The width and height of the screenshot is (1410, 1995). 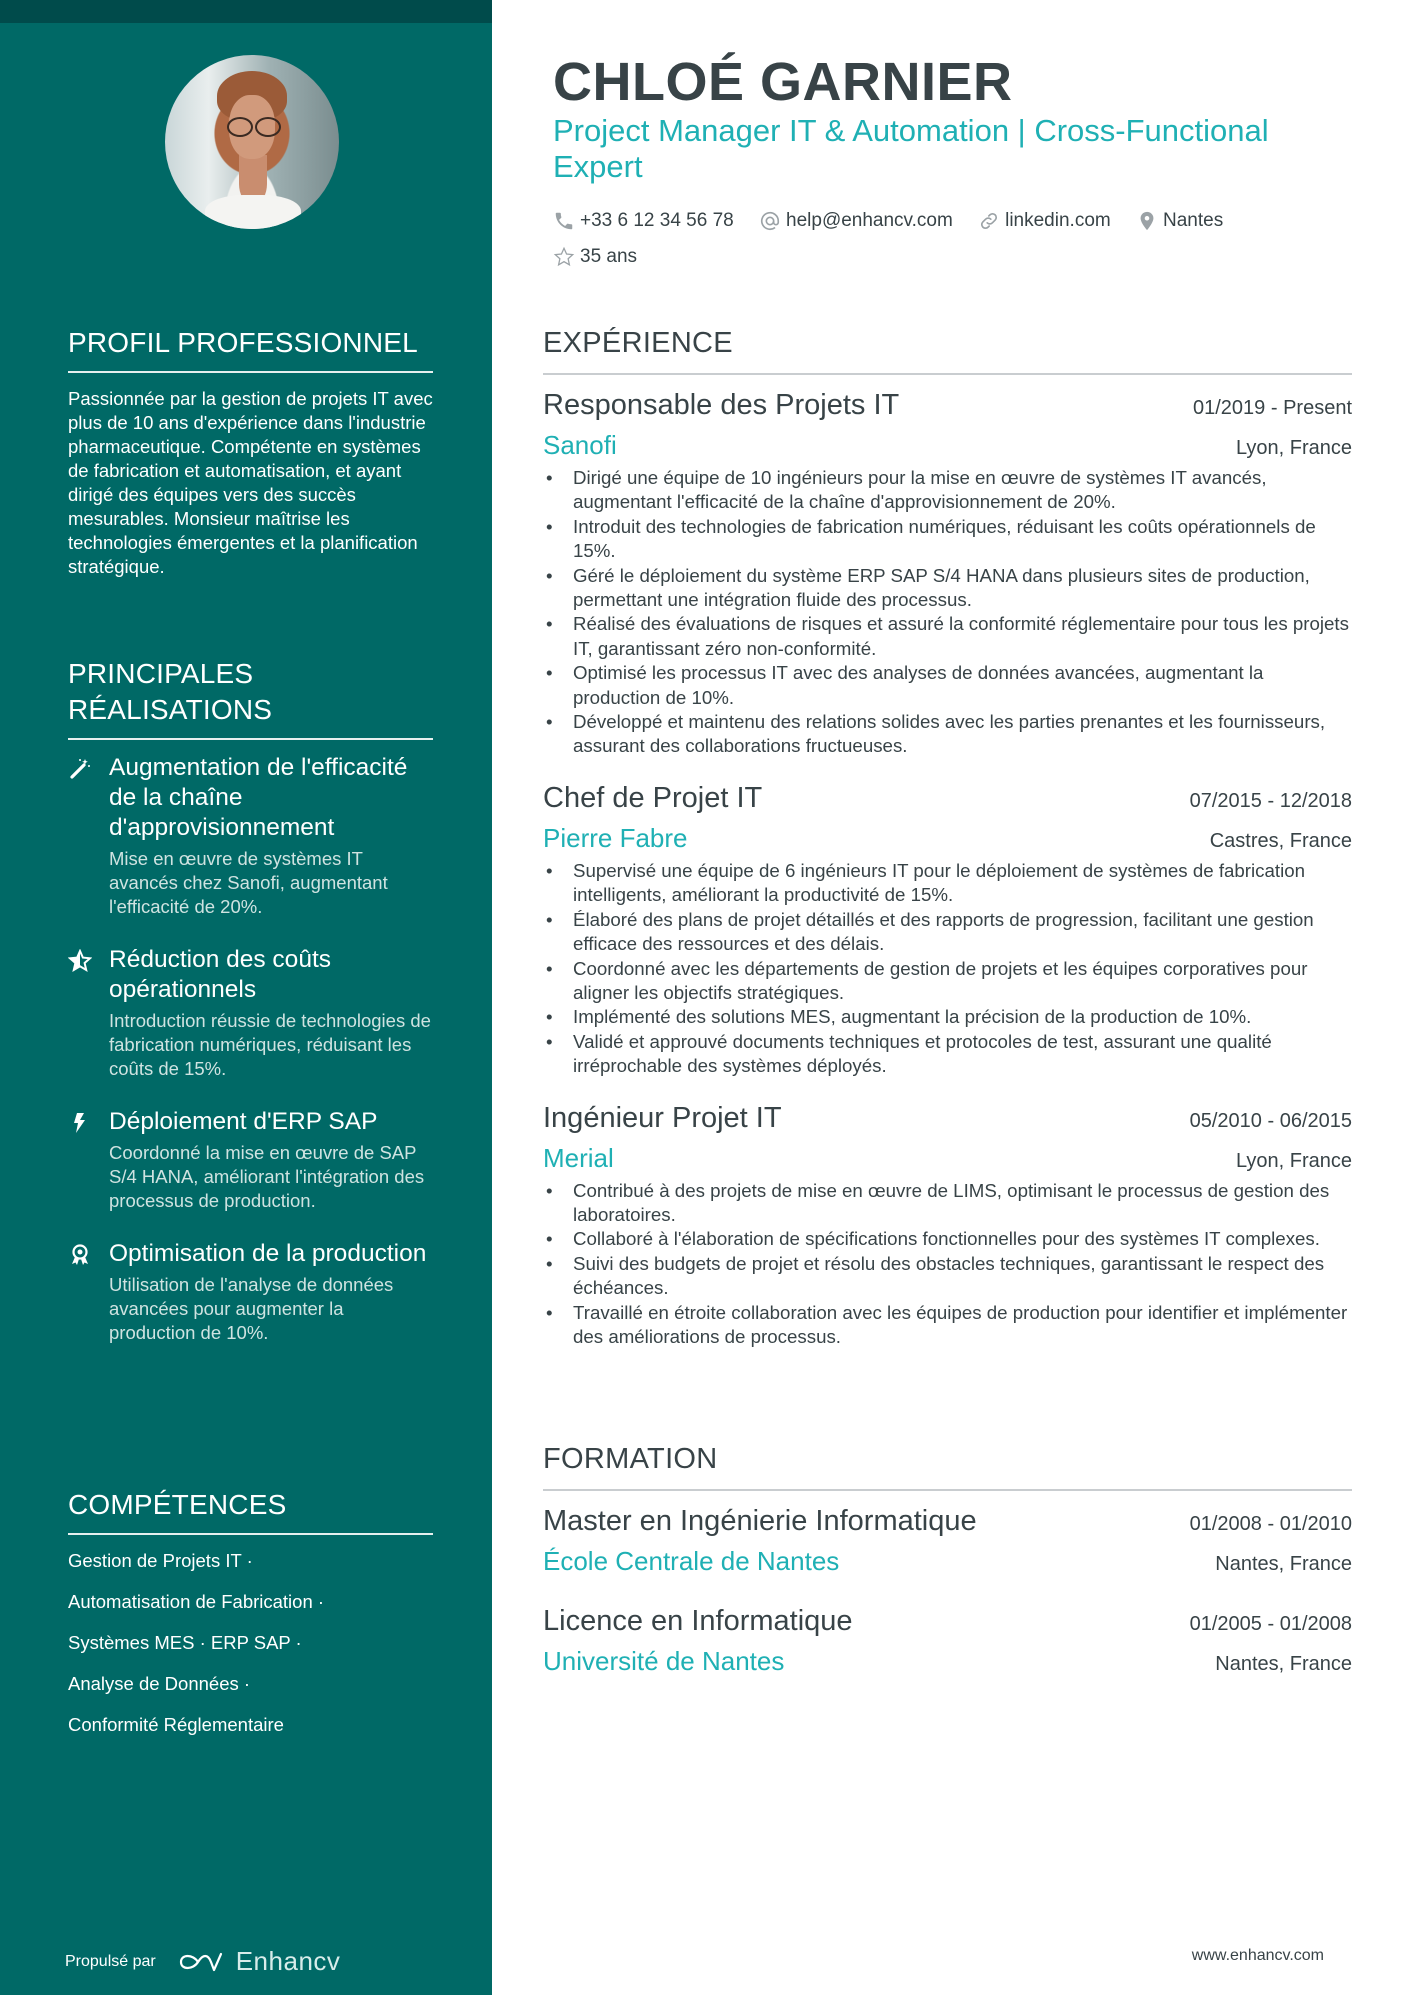 What do you see at coordinates (243, 342) in the screenshot?
I see `profile-heading: PROFIL PROFESSIONNEL` at bounding box center [243, 342].